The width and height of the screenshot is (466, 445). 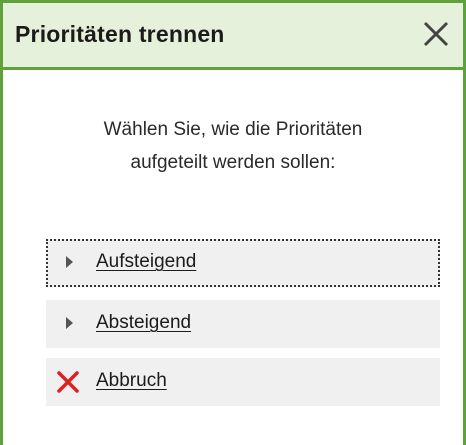 What do you see at coordinates (233, 129) in the screenshot?
I see `message-line-1: Wählen Sie, wie die Prioritäten` at bounding box center [233, 129].